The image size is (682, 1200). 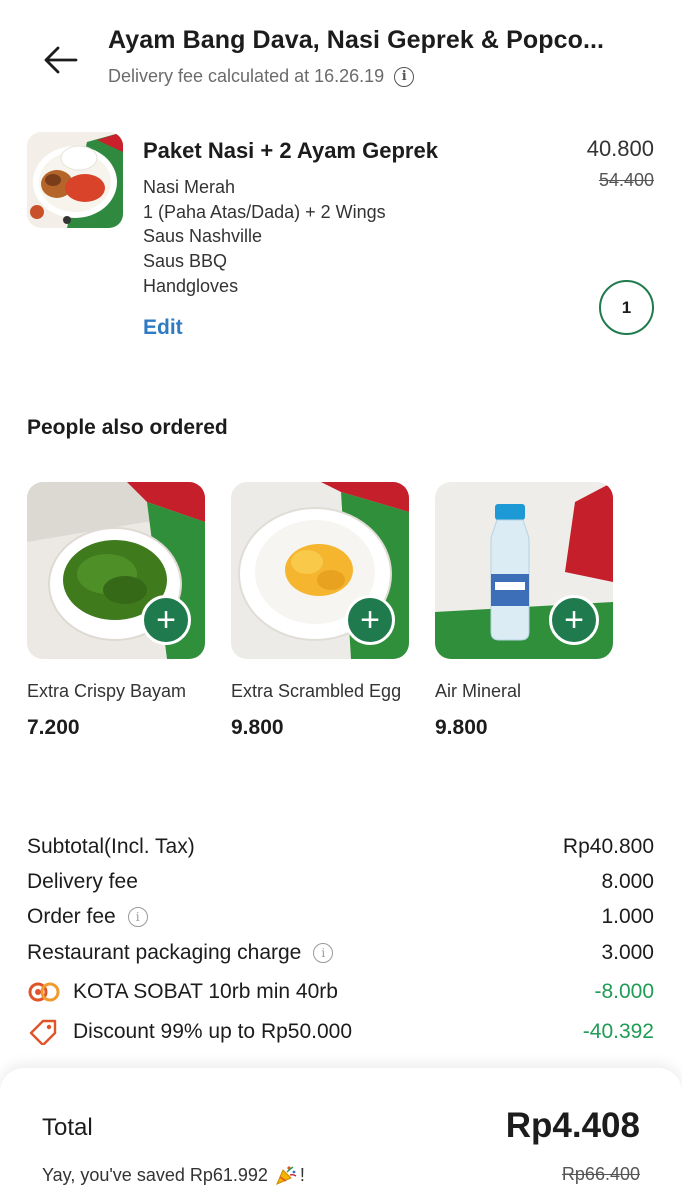 What do you see at coordinates (624, 991) in the screenshot?
I see `bill-value: -8.000` at bounding box center [624, 991].